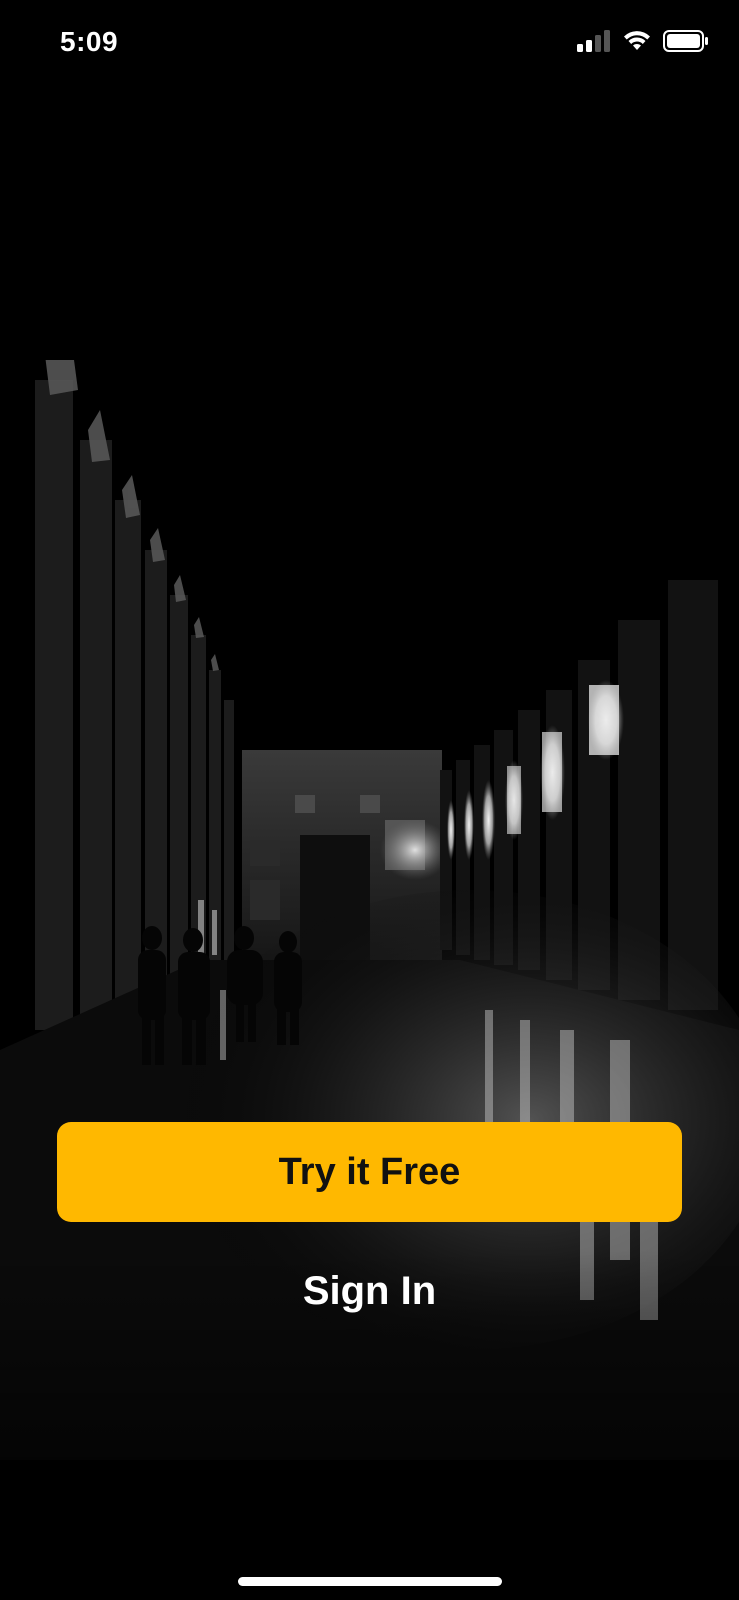  I want to click on home-indicator, so click(370, 1581).